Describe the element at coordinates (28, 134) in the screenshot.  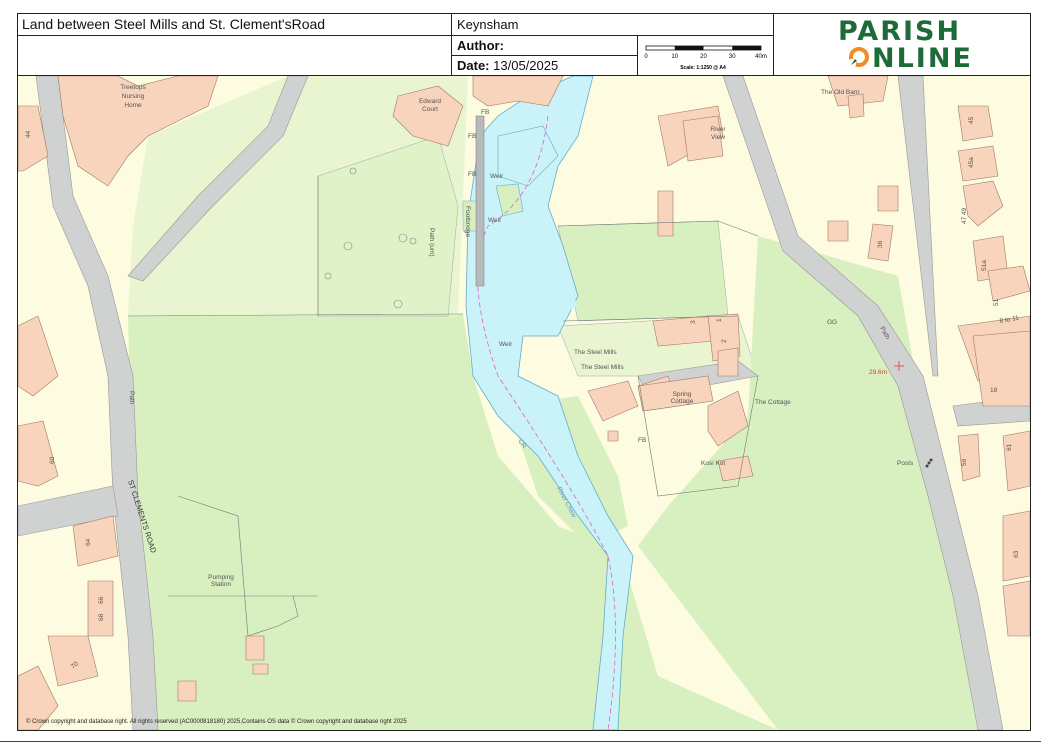
I see `label-house-number: 44` at that location.